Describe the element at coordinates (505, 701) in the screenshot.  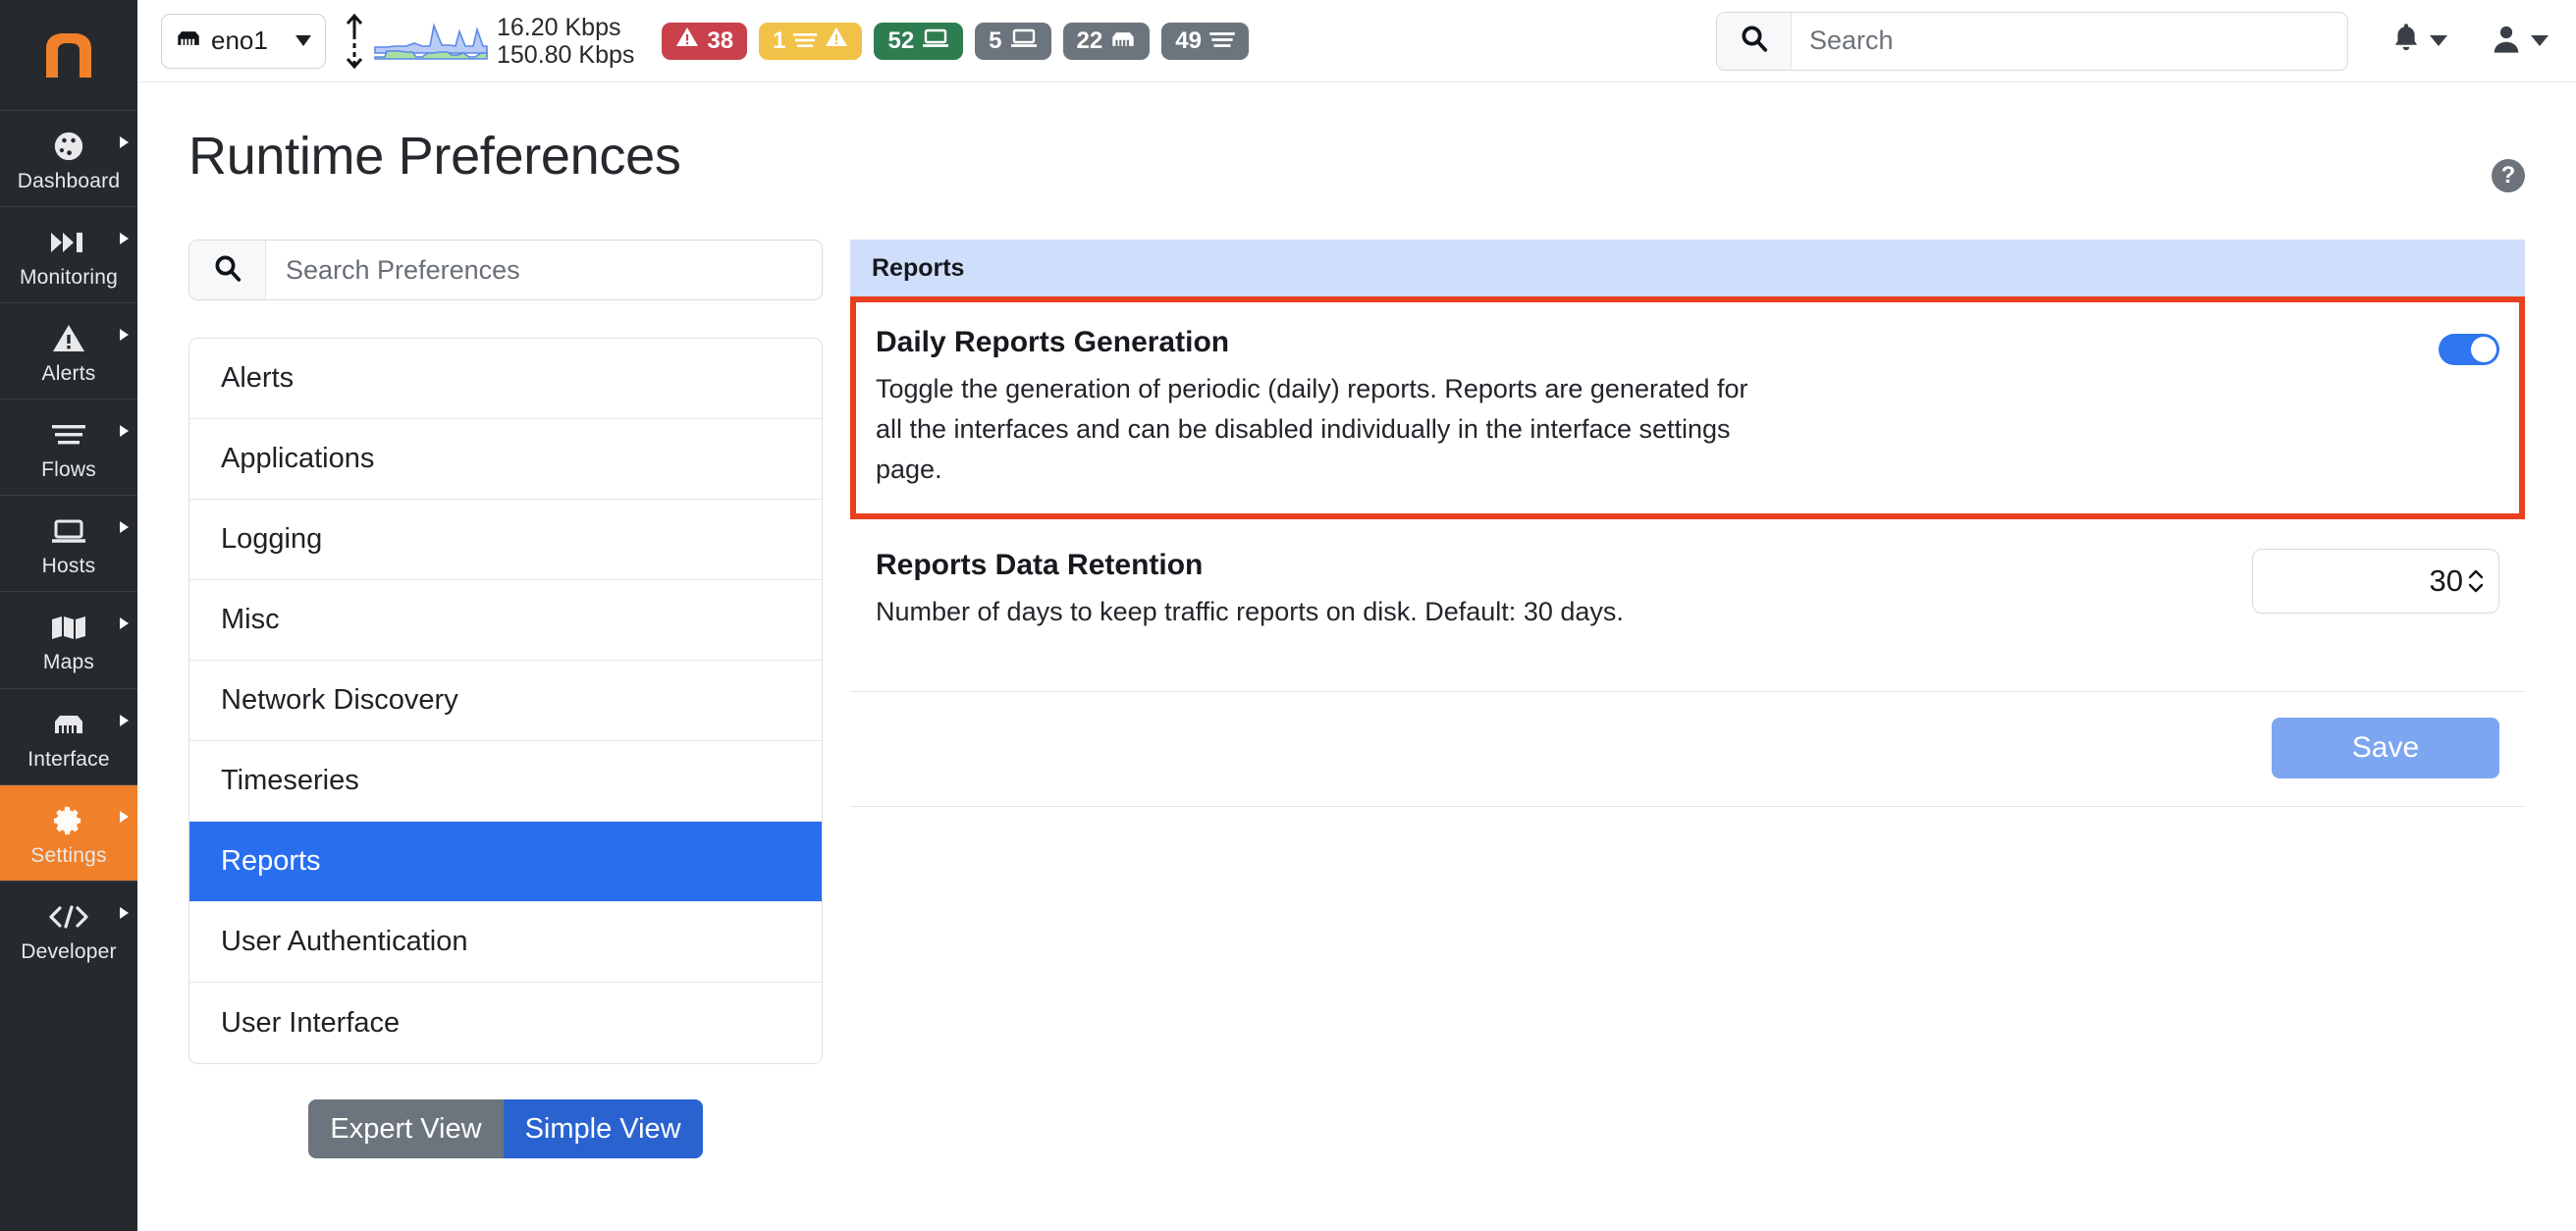
I see `category-item-network-discovery: Network Discovery` at that location.